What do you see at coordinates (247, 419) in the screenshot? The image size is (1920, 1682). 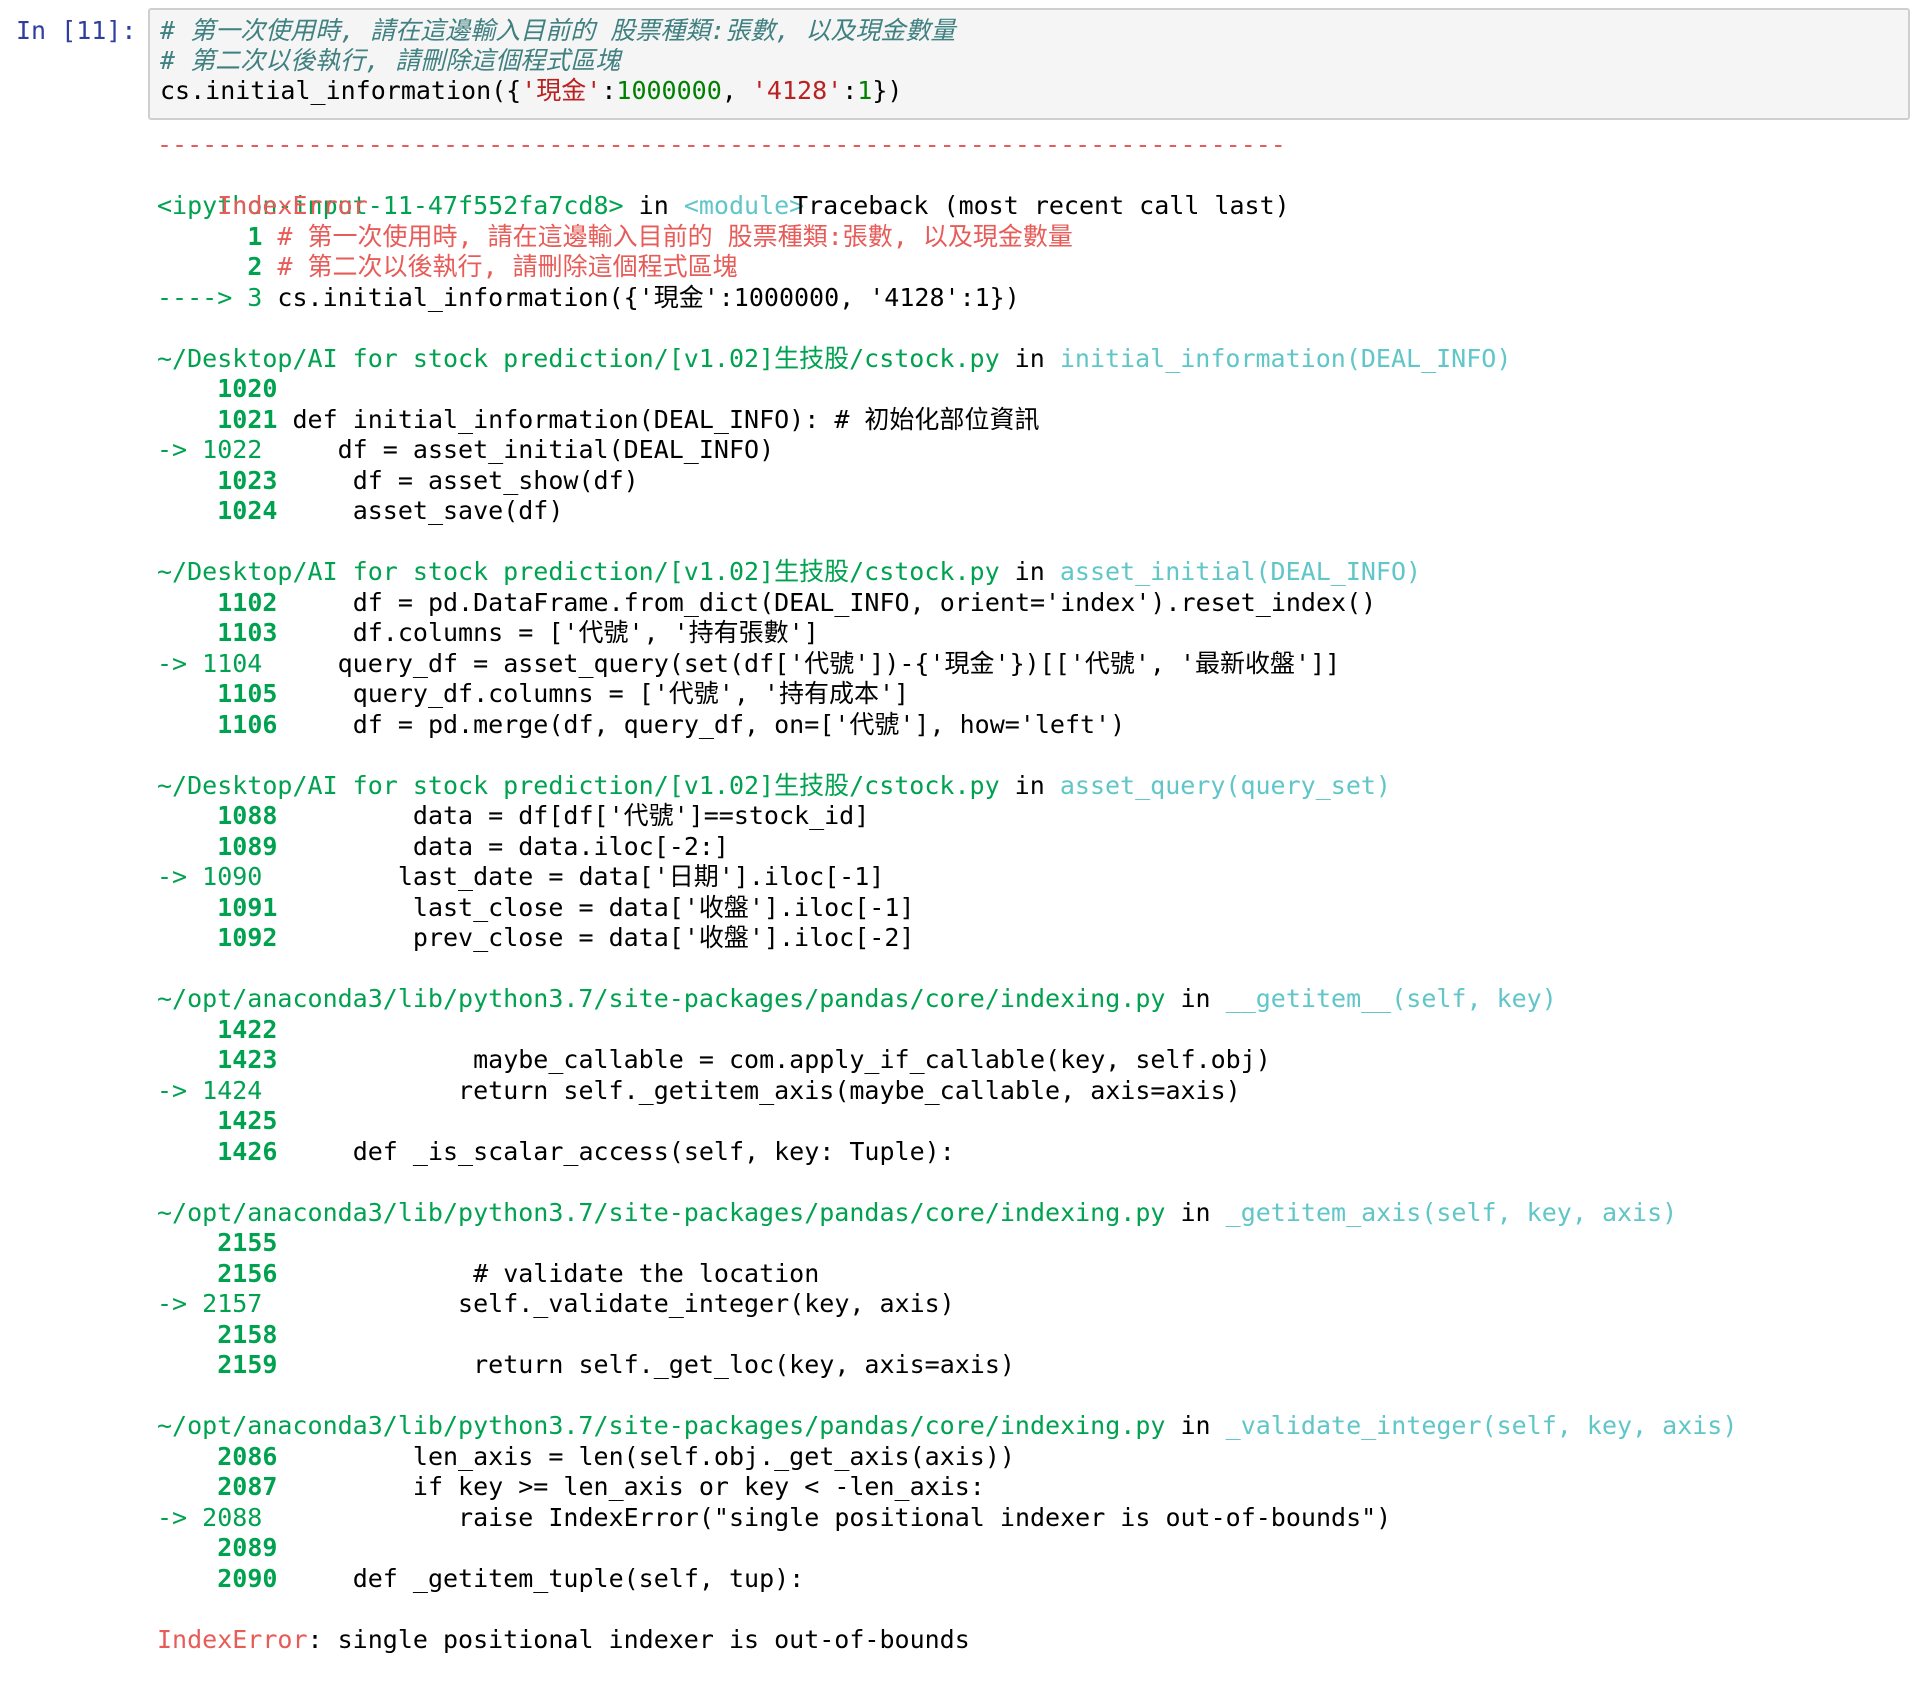 I see `line-number: 1021` at bounding box center [247, 419].